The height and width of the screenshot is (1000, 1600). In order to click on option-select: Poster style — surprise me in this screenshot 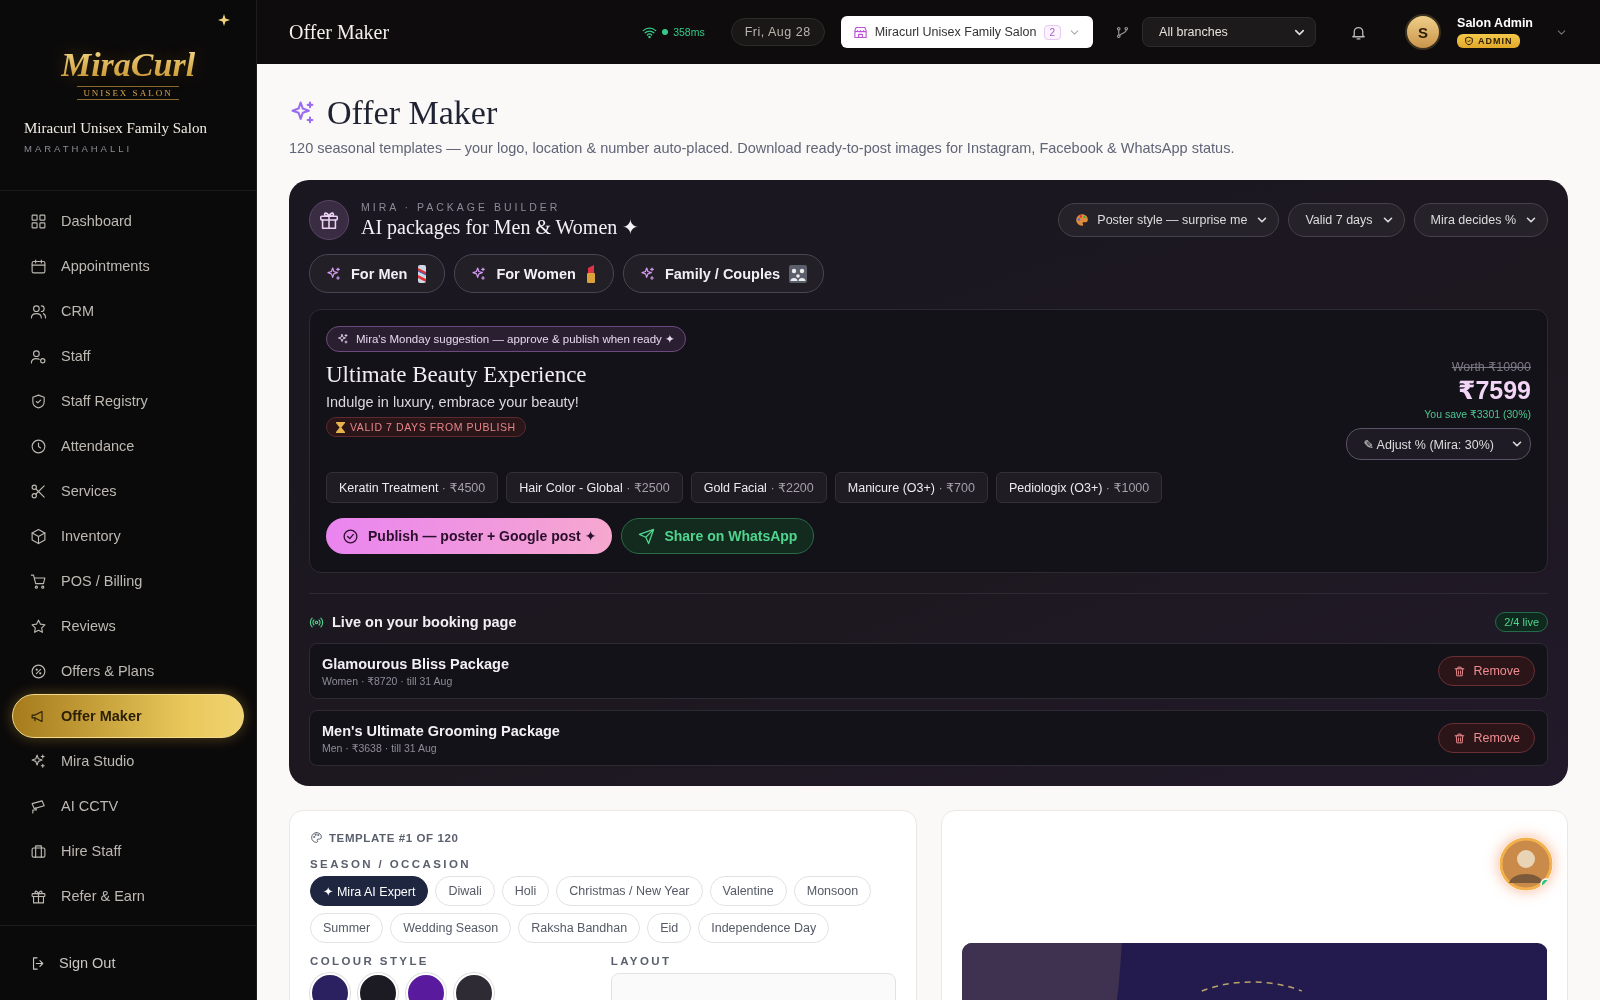, I will do `click(1169, 220)`.